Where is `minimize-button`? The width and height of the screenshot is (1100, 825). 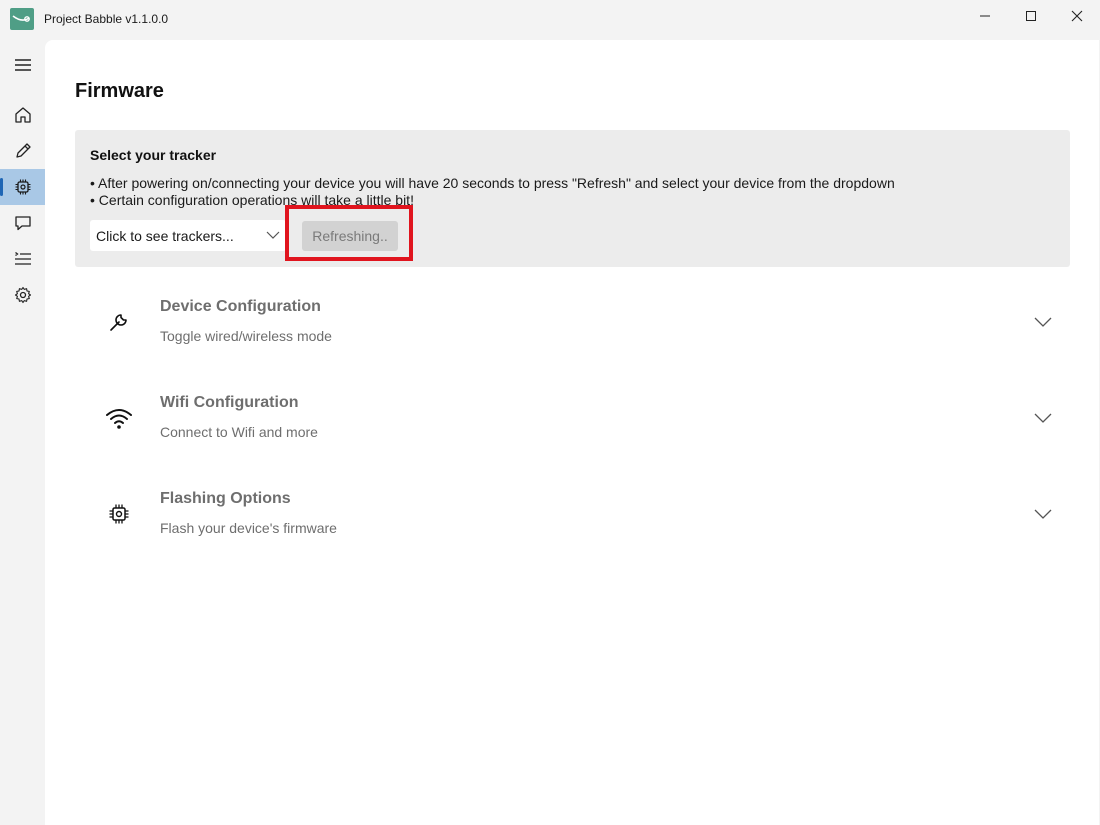 minimize-button is located at coordinates (985, 16).